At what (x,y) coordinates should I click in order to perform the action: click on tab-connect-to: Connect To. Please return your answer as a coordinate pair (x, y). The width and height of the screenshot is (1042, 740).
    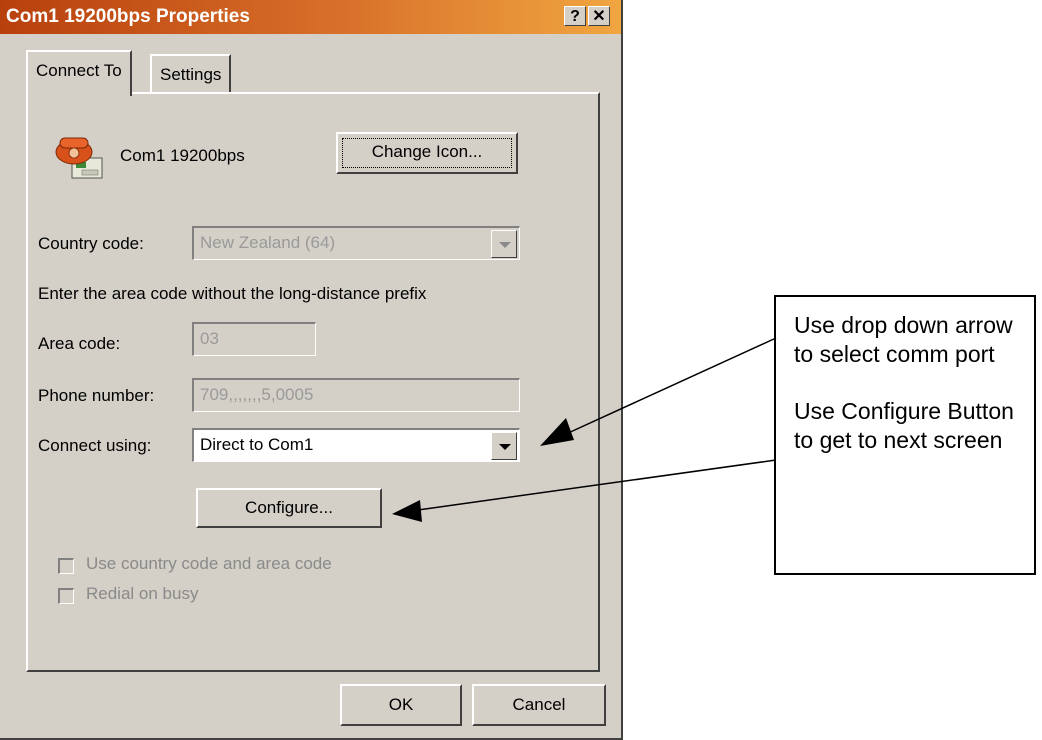
    Looking at the image, I should click on (79, 73).